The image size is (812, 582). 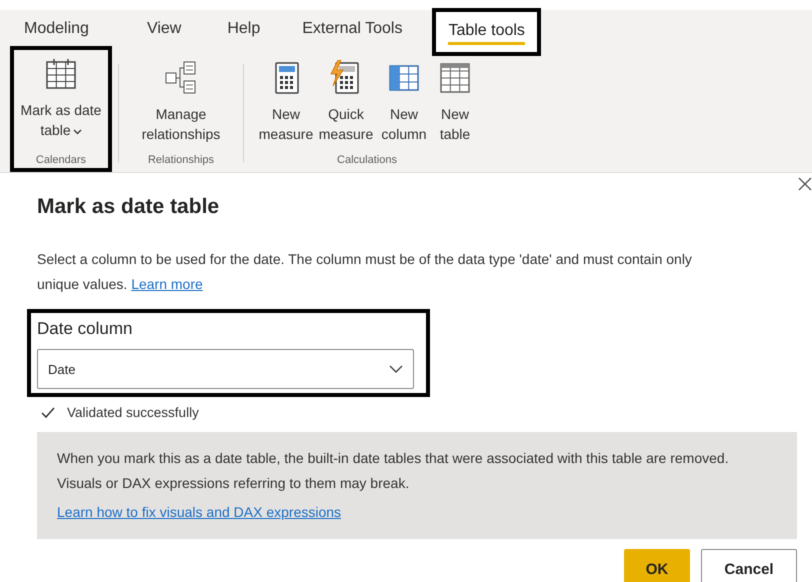 What do you see at coordinates (128, 207) in the screenshot?
I see `dialog-title: Mark as date table` at bounding box center [128, 207].